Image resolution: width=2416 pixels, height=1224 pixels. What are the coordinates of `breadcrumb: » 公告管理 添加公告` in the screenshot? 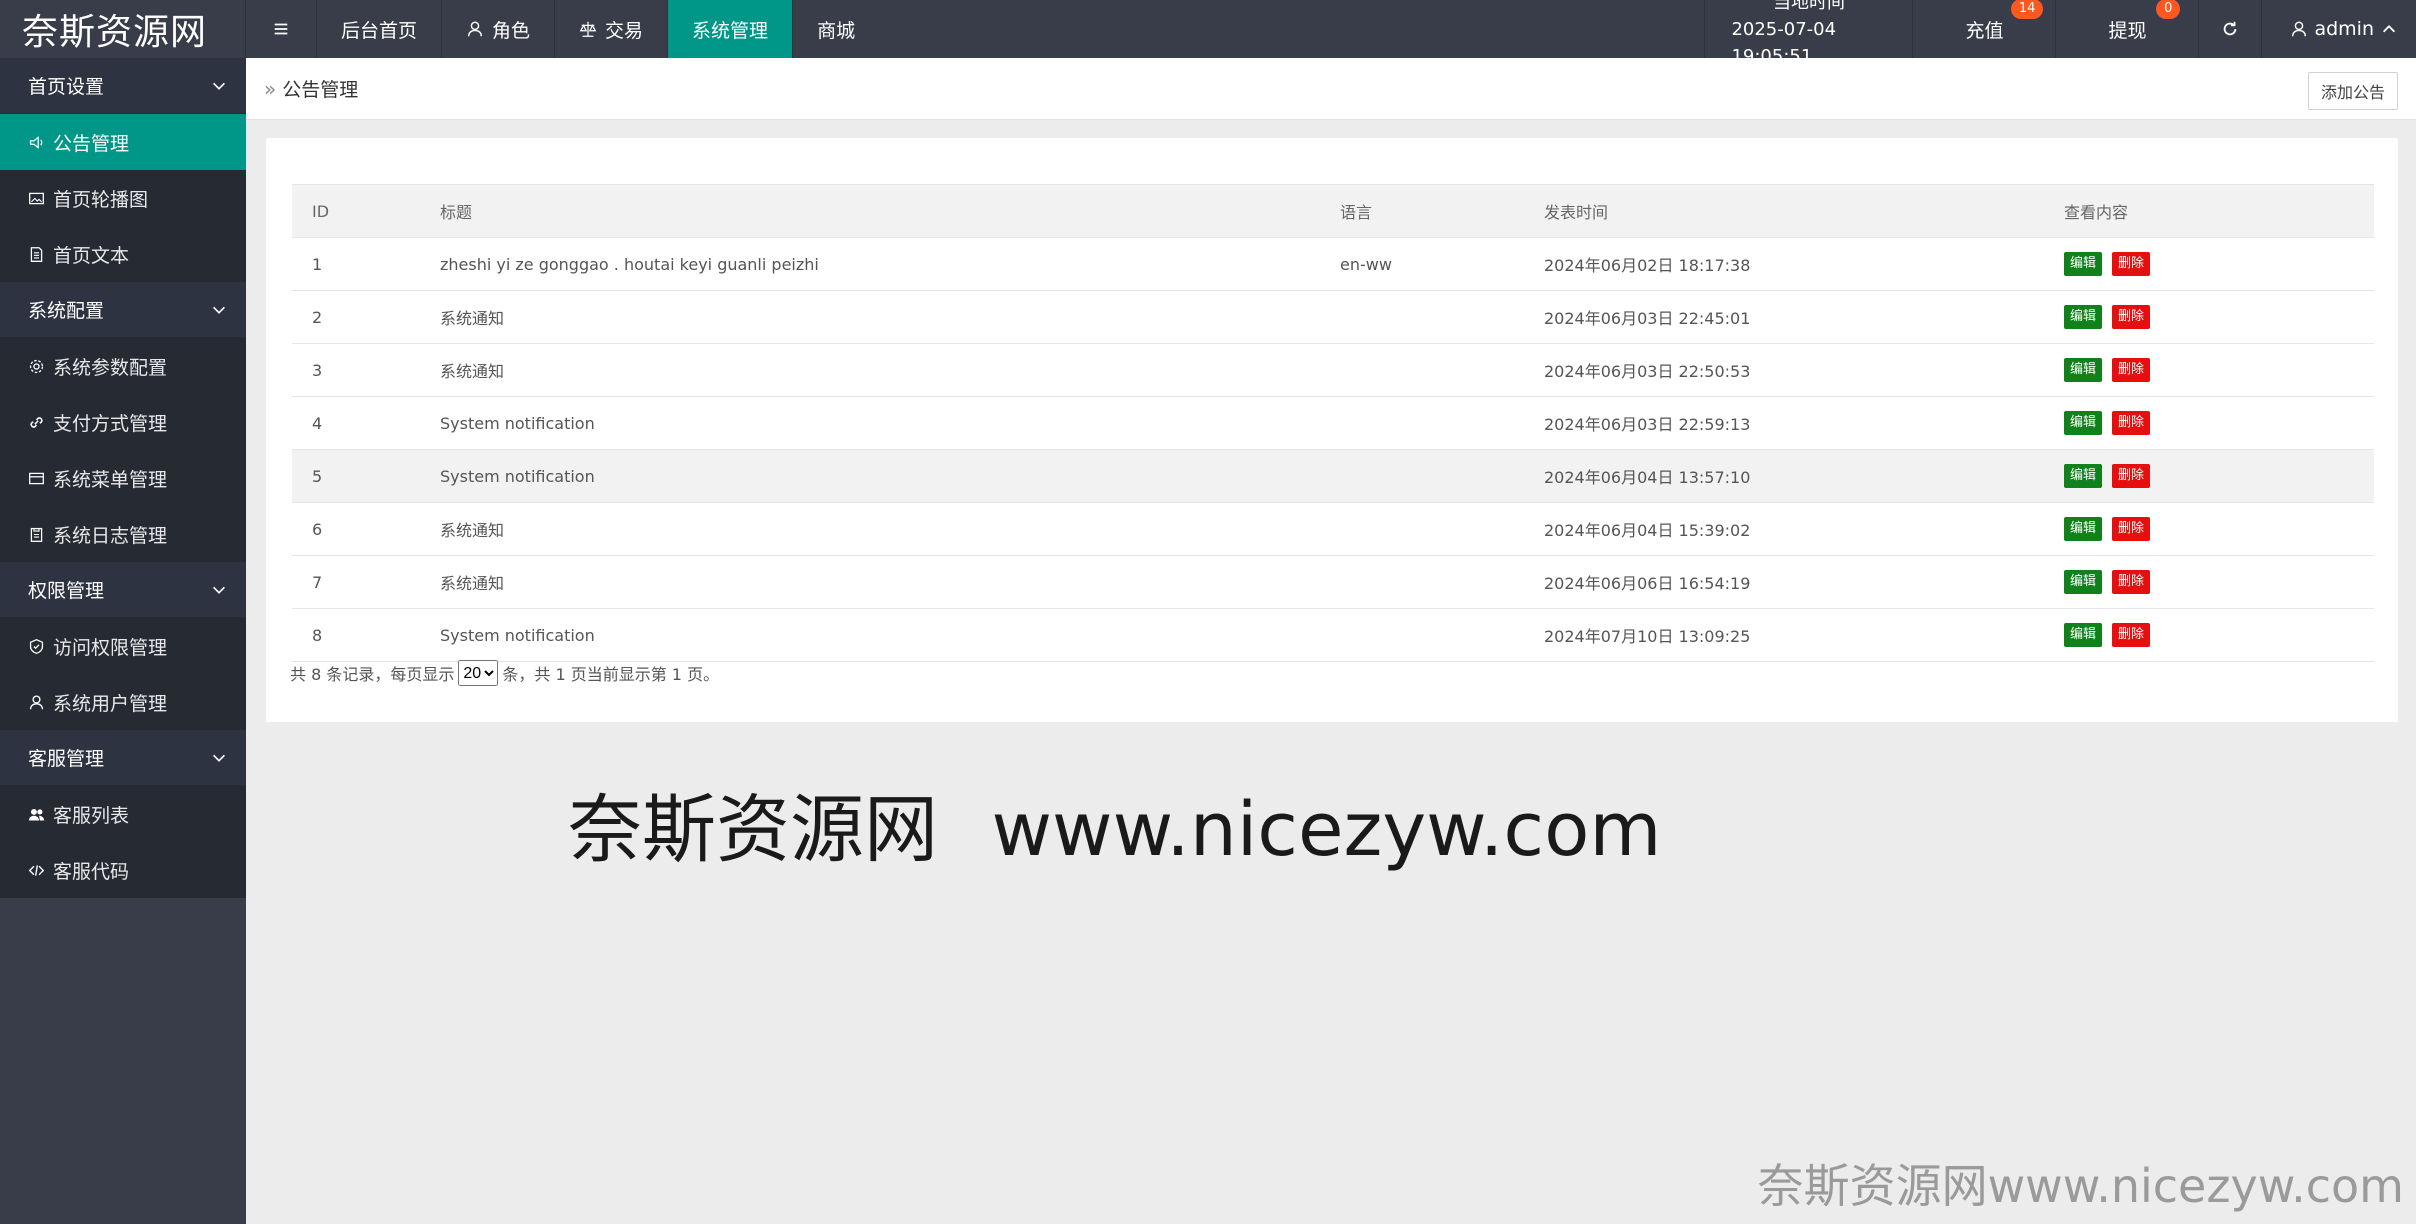 It's located at (1331, 89).